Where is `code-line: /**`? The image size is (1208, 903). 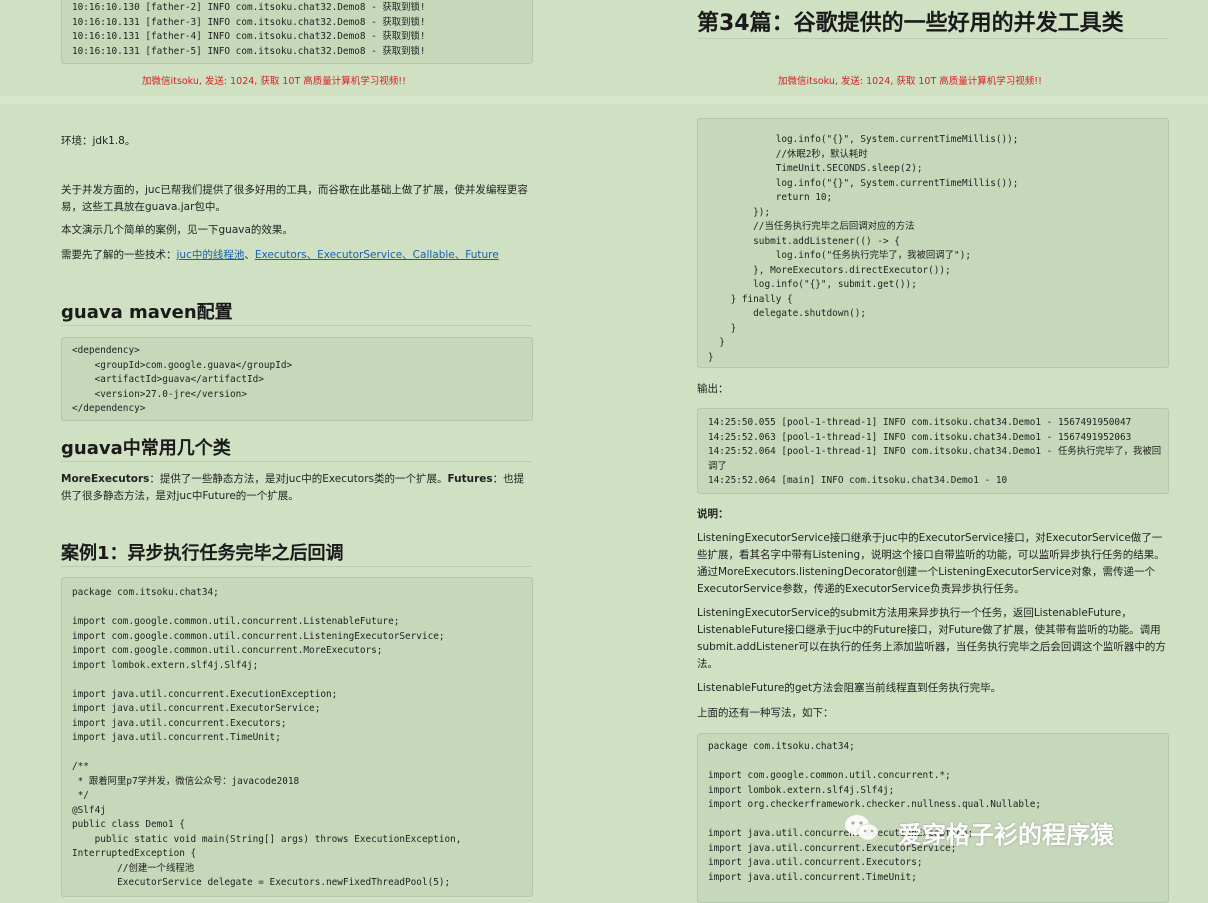
code-line: /** is located at coordinates (80, 766).